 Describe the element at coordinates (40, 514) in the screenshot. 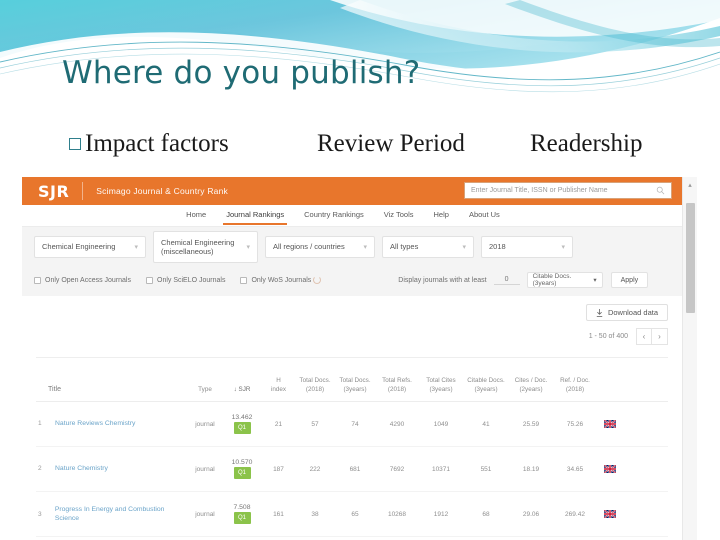

I see `cell-rank: 3` at that location.